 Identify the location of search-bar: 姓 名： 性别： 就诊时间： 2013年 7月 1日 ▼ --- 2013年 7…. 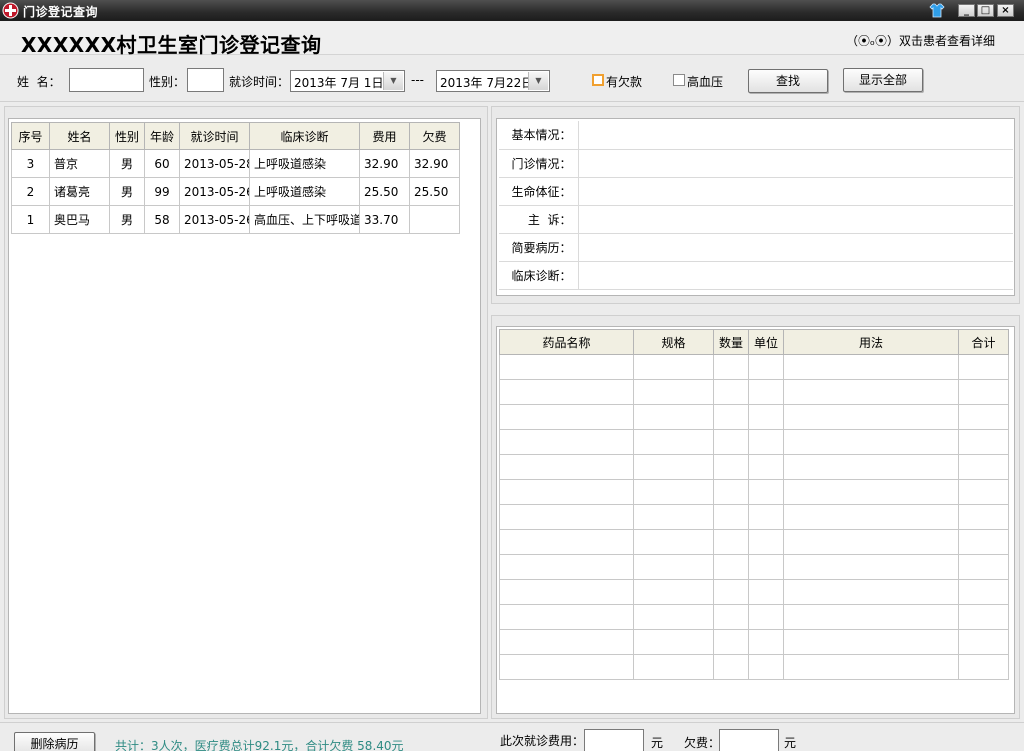
(512, 79).